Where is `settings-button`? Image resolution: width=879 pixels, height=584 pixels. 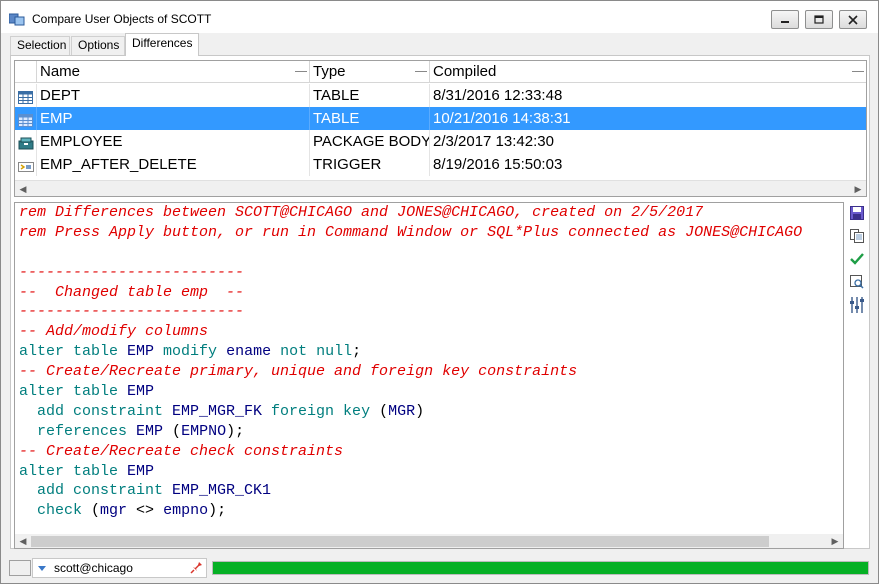 settings-button is located at coordinates (857, 306).